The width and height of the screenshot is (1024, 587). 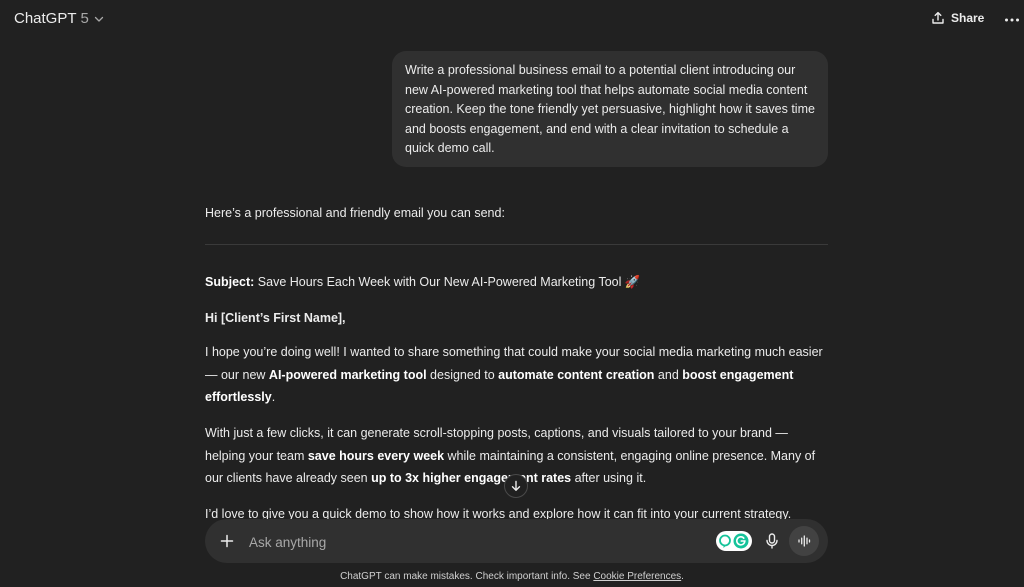 I want to click on p1-text-3: and, so click(x=668, y=374).